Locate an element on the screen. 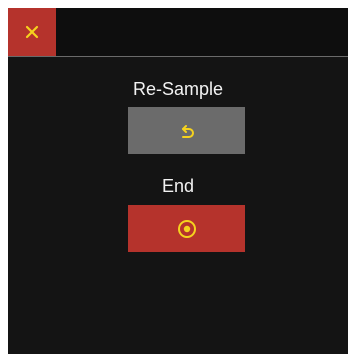 Image resolution: width=356 pixels, height=362 pixels. end-button is located at coordinates (186, 228).